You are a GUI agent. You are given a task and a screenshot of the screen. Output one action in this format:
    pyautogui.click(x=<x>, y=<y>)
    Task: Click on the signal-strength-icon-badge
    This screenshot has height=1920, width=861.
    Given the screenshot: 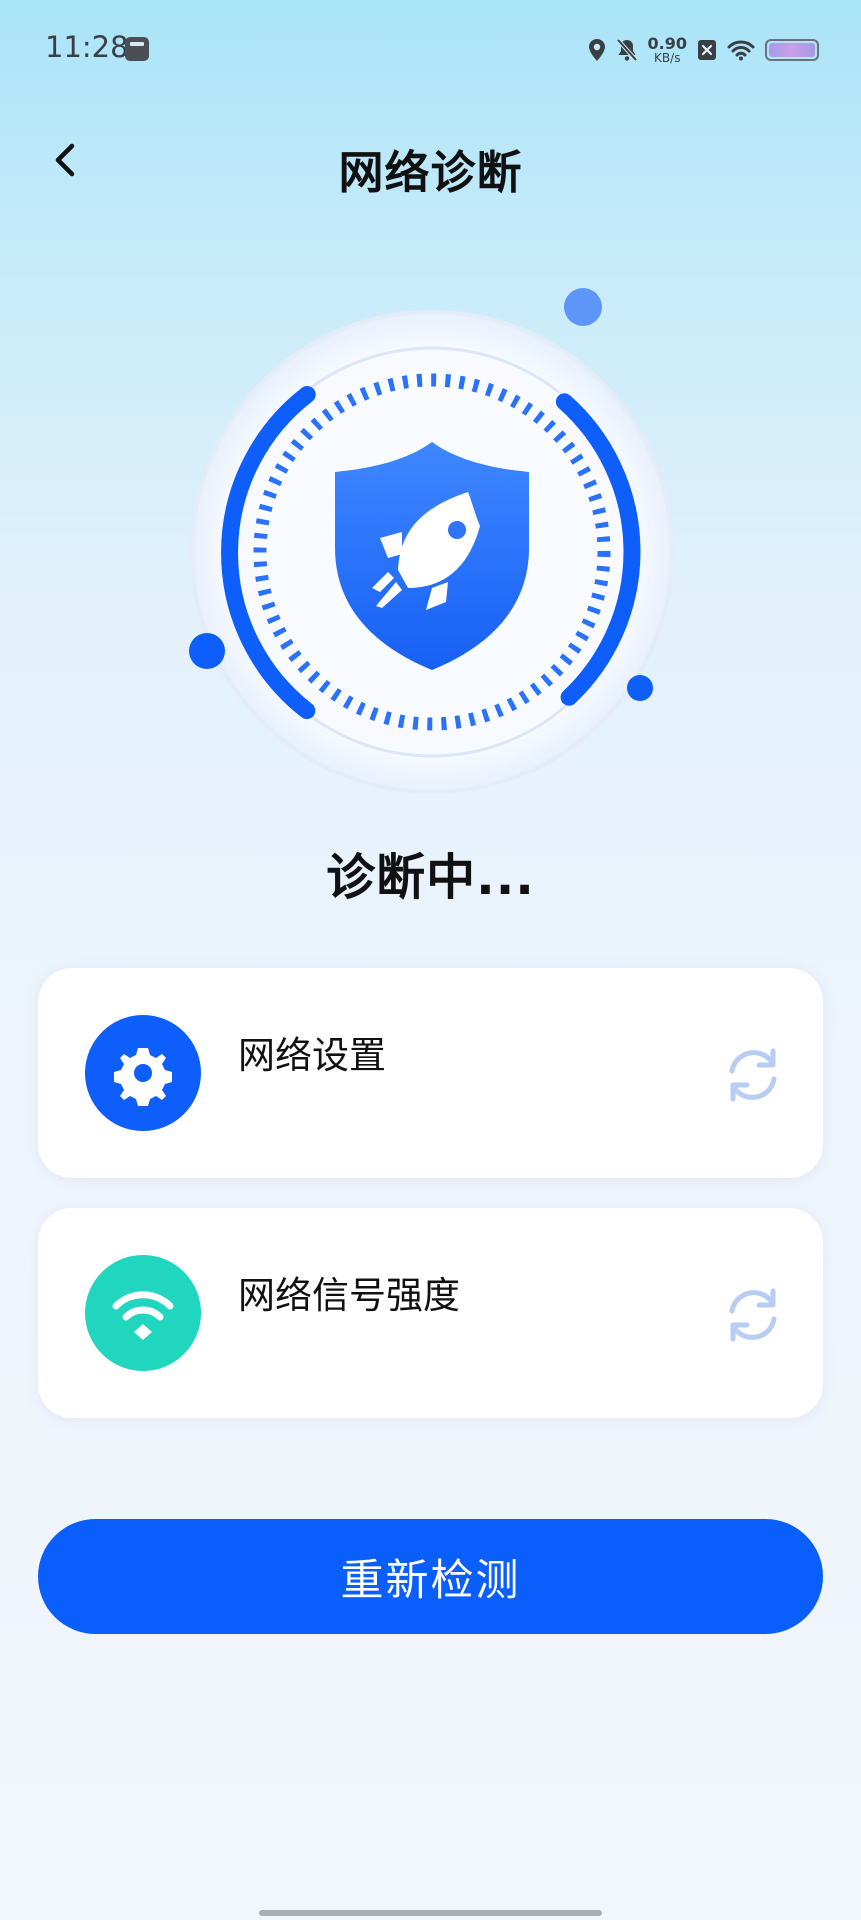 What is the action you would take?
    pyautogui.click(x=143, y=1313)
    